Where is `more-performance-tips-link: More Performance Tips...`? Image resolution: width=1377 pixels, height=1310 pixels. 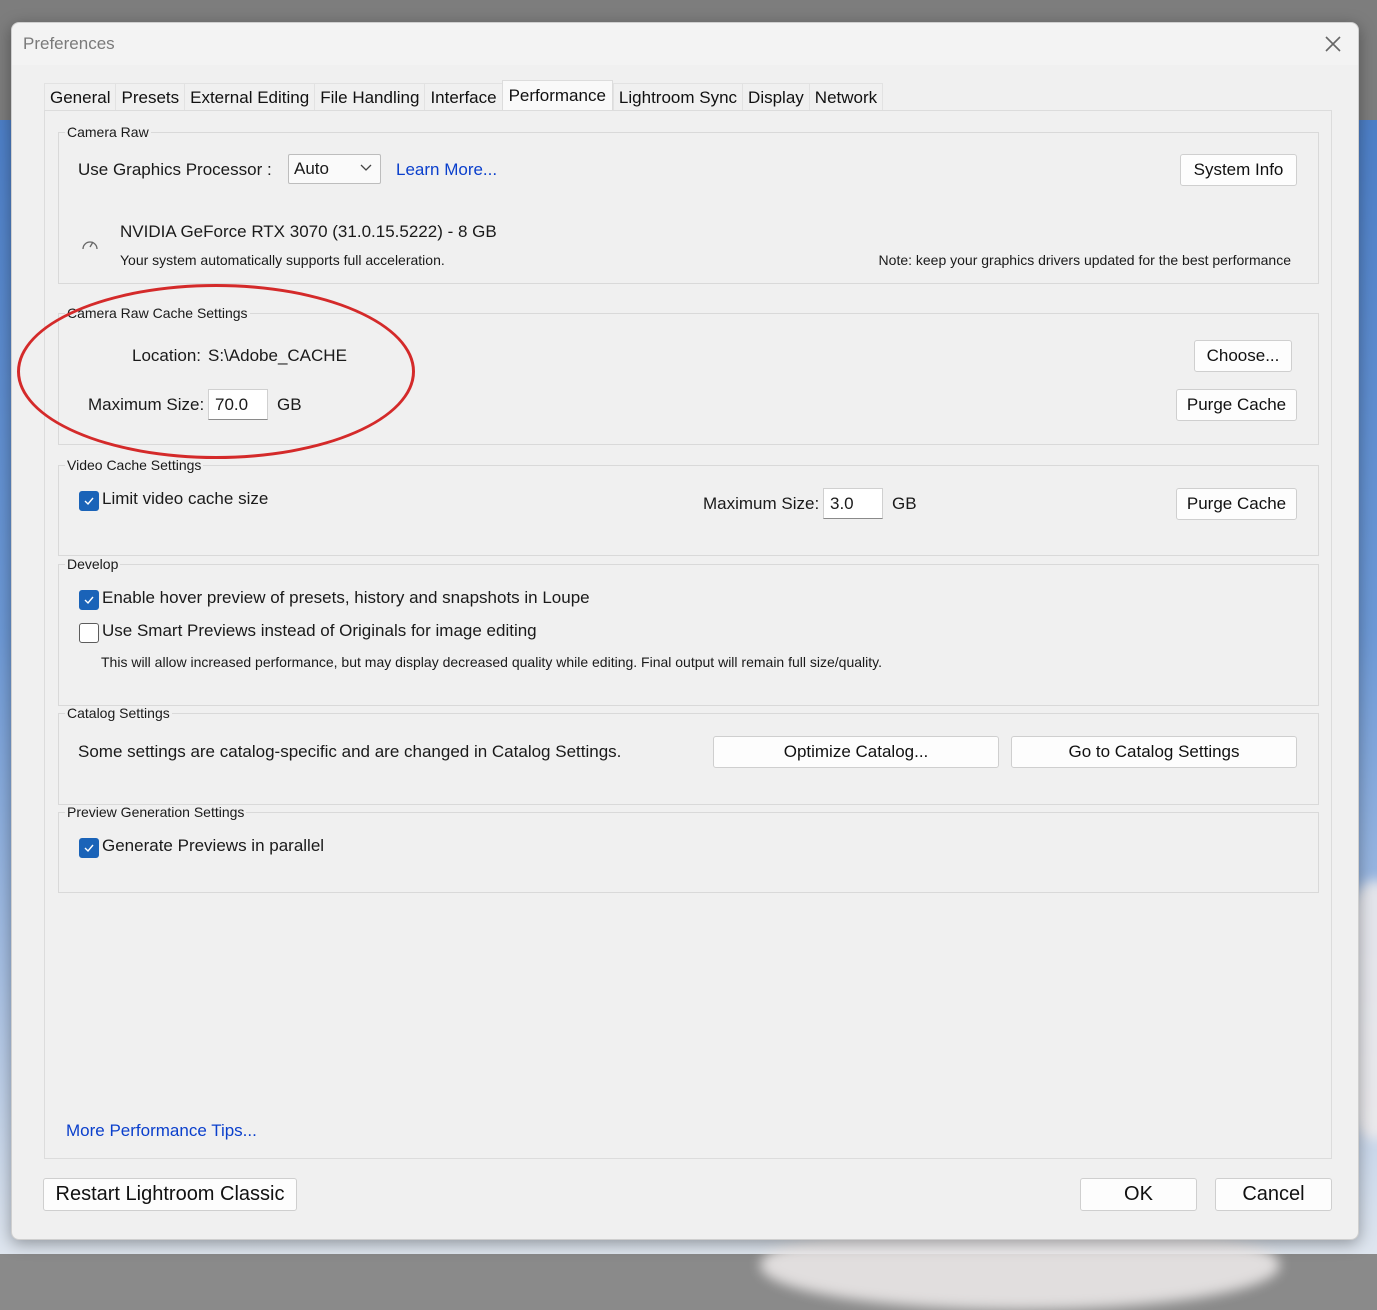 more-performance-tips-link: More Performance Tips... is located at coordinates (161, 1131).